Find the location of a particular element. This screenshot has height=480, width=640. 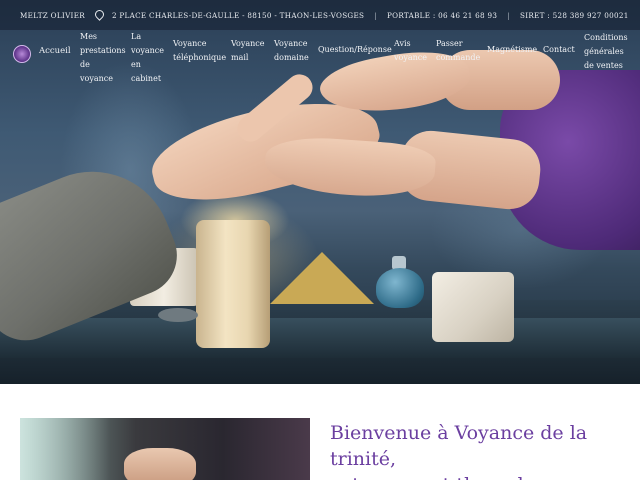

site-logo-icon is located at coordinates (22, 54).